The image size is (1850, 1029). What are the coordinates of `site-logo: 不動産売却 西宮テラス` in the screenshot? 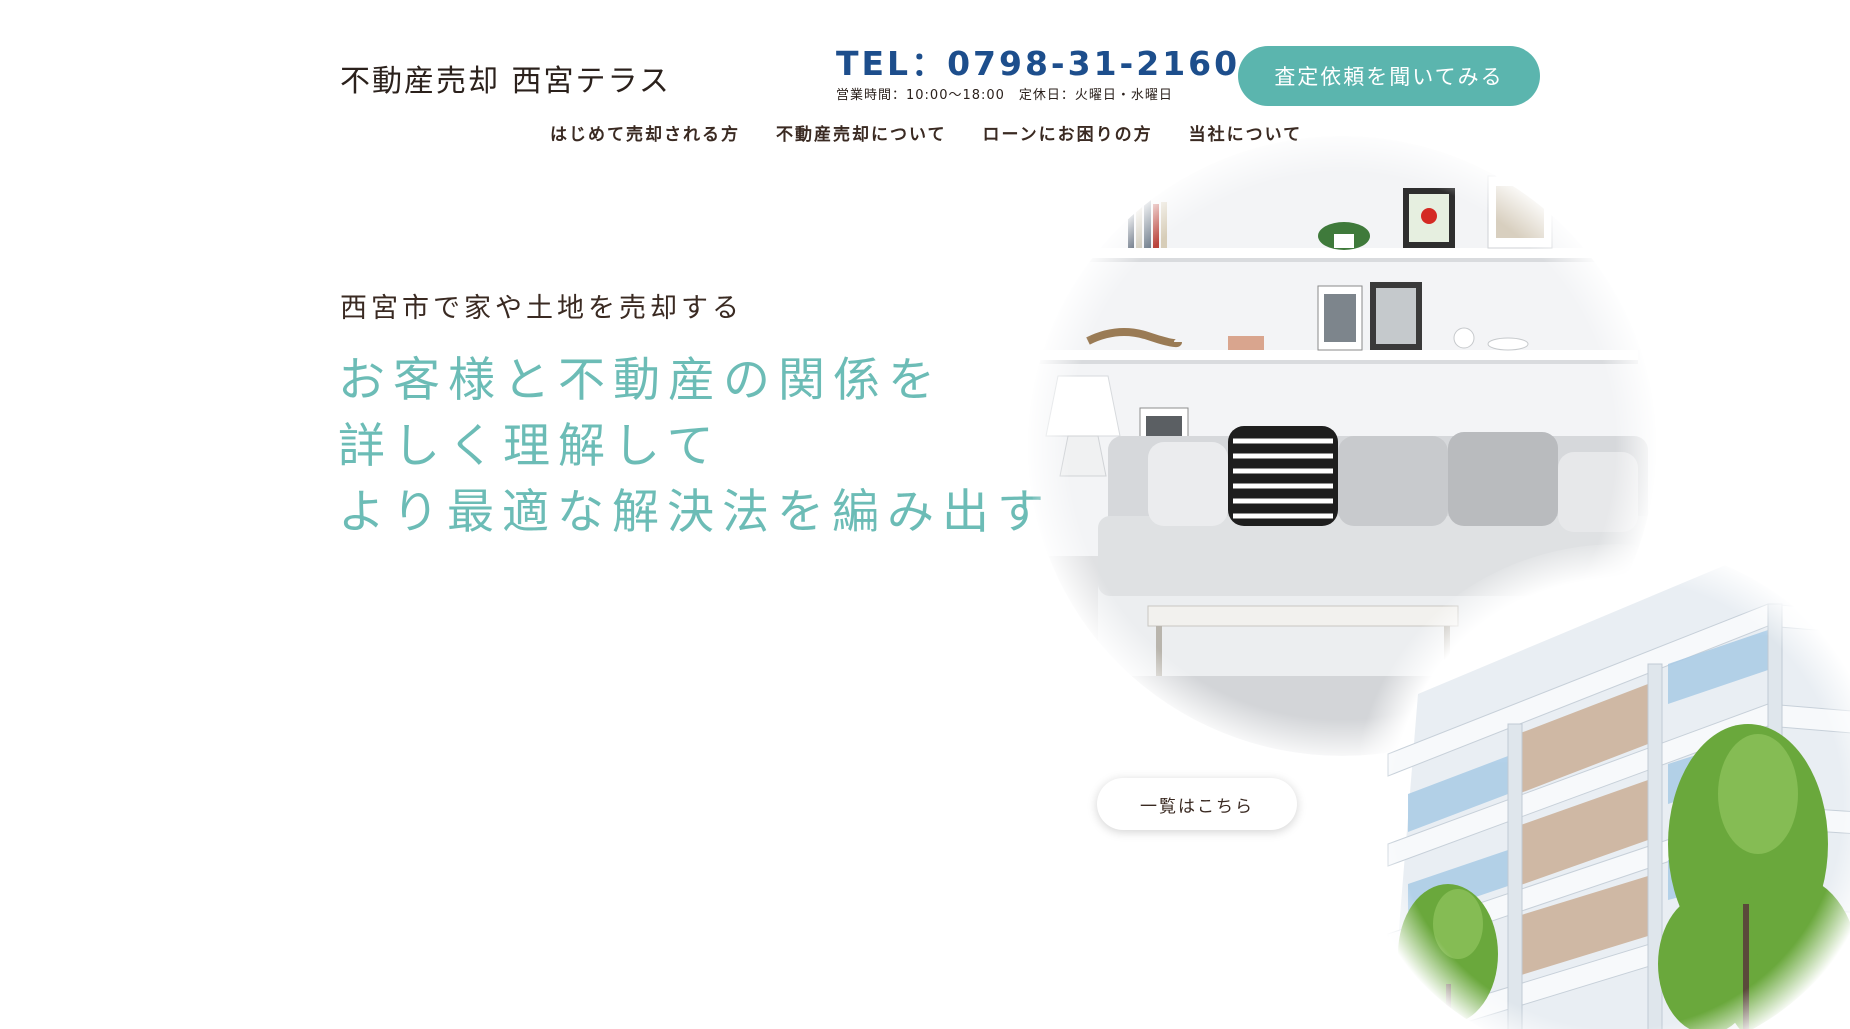 It's located at (505, 78).